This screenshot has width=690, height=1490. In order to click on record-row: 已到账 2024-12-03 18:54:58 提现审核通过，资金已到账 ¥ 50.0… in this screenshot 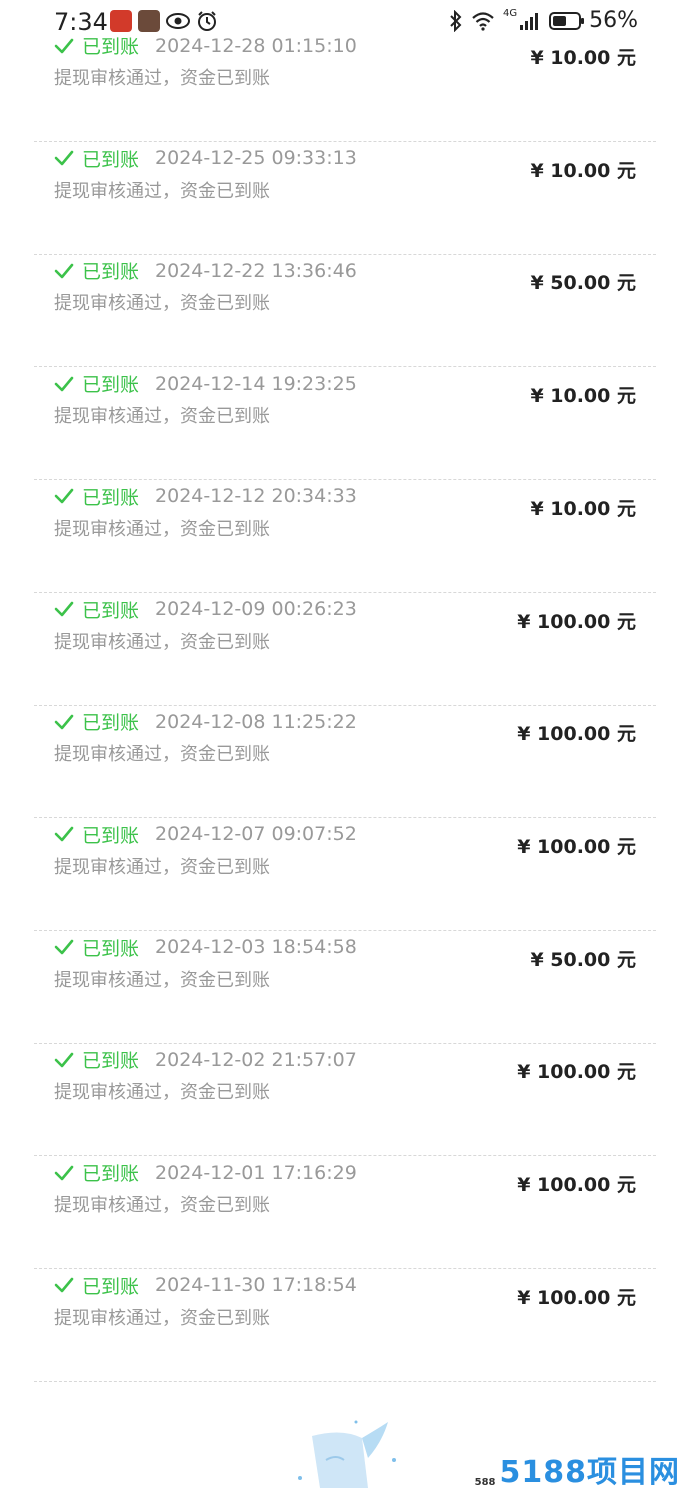, I will do `click(345, 988)`.